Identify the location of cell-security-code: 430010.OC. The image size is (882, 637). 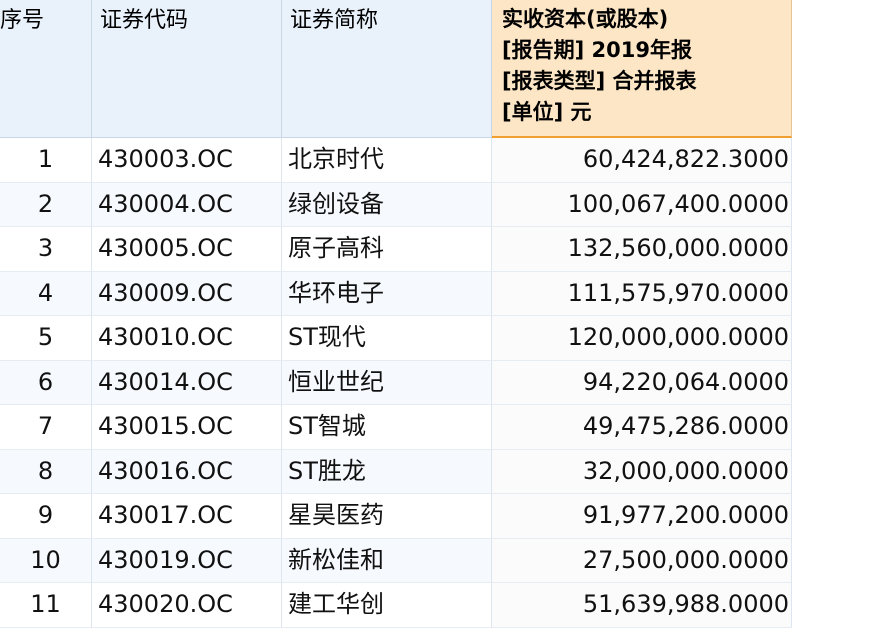
(187, 338).